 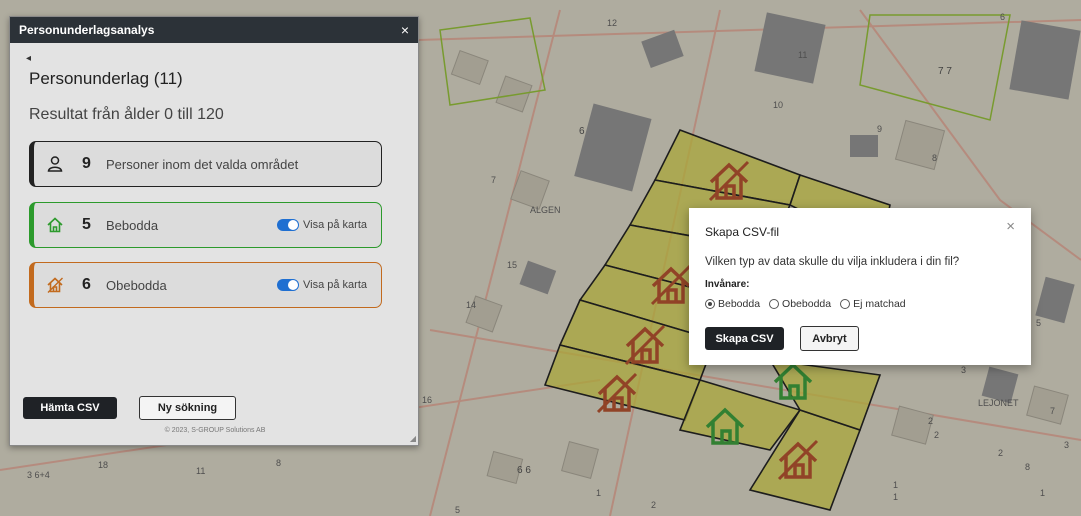 What do you see at coordinates (413, 438) in the screenshot?
I see `resize-handle-icon: ◢` at bounding box center [413, 438].